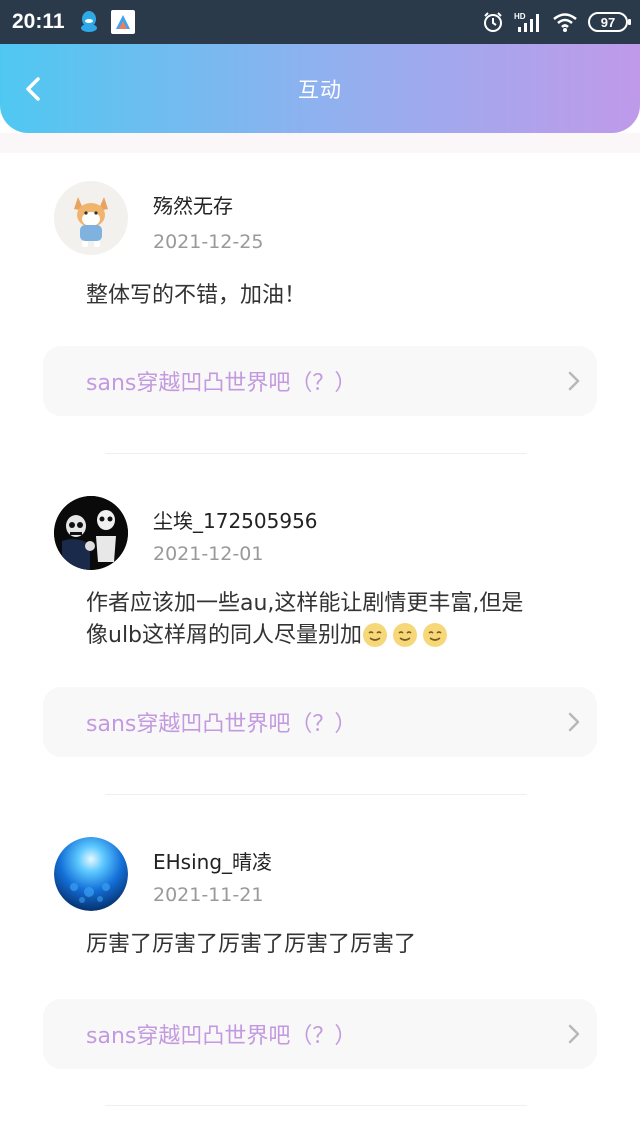  What do you see at coordinates (305, 603) in the screenshot?
I see `comment-content-line: 作者应该加一些au,这样能让剧情更丰富,但是` at bounding box center [305, 603].